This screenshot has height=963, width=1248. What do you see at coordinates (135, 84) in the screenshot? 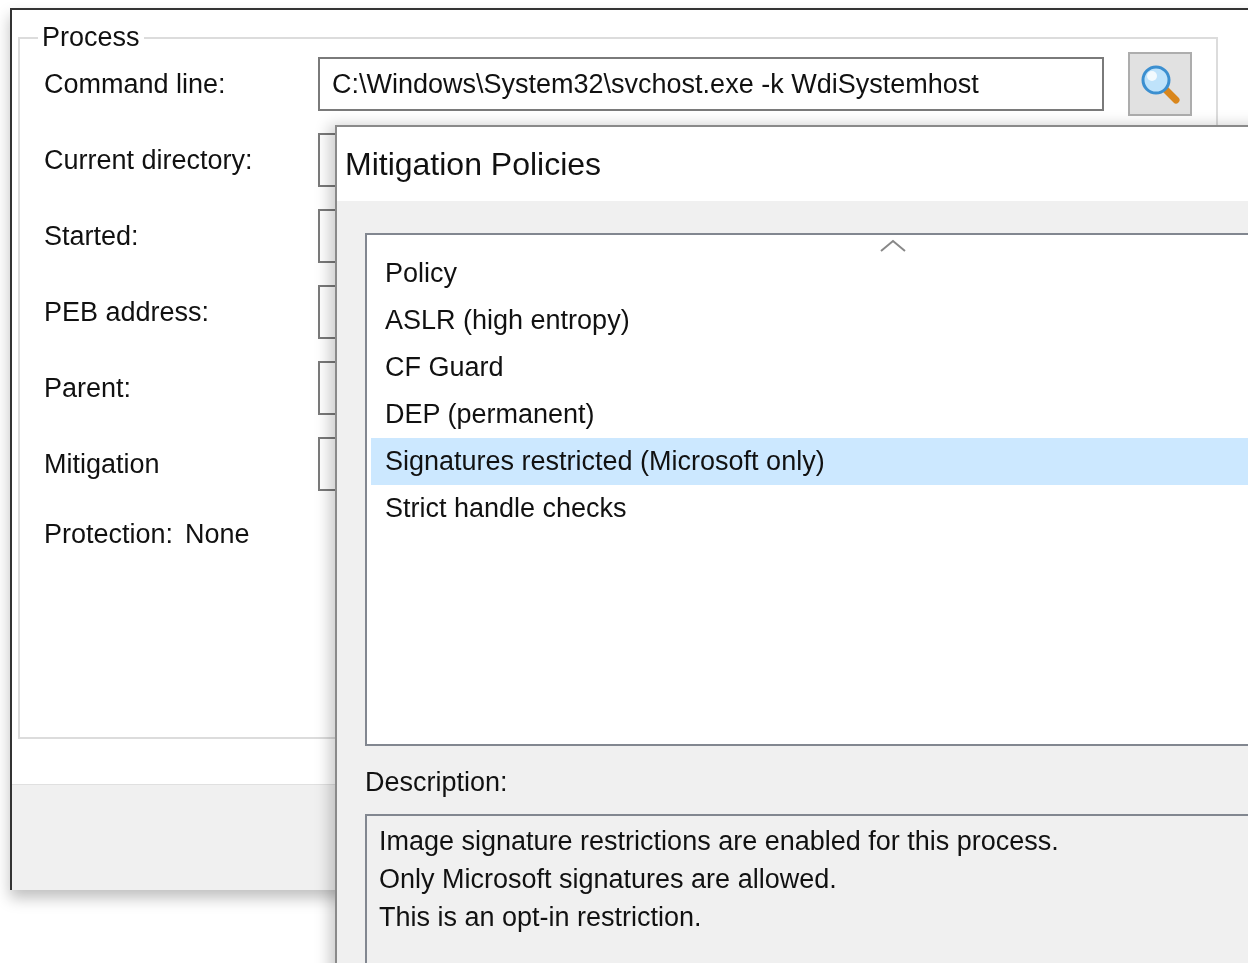
I see `field-label: Command line:` at bounding box center [135, 84].